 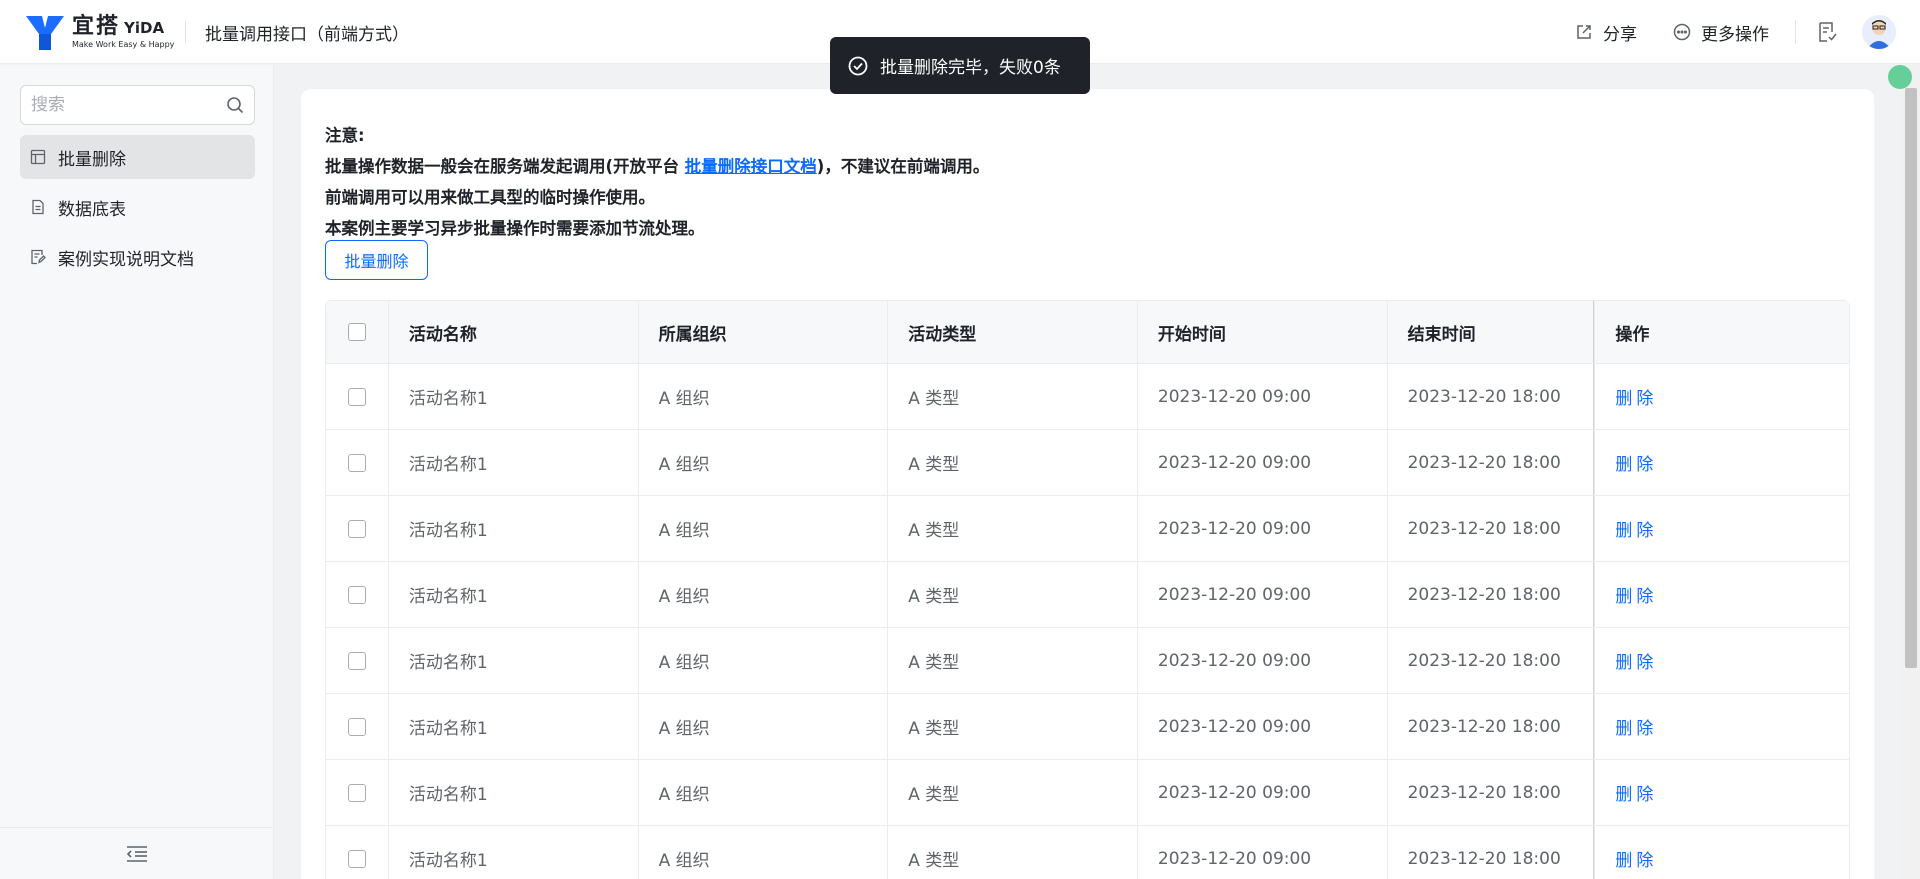 What do you see at coordinates (45, 33) in the screenshot?
I see `yida-logo-icon` at bounding box center [45, 33].